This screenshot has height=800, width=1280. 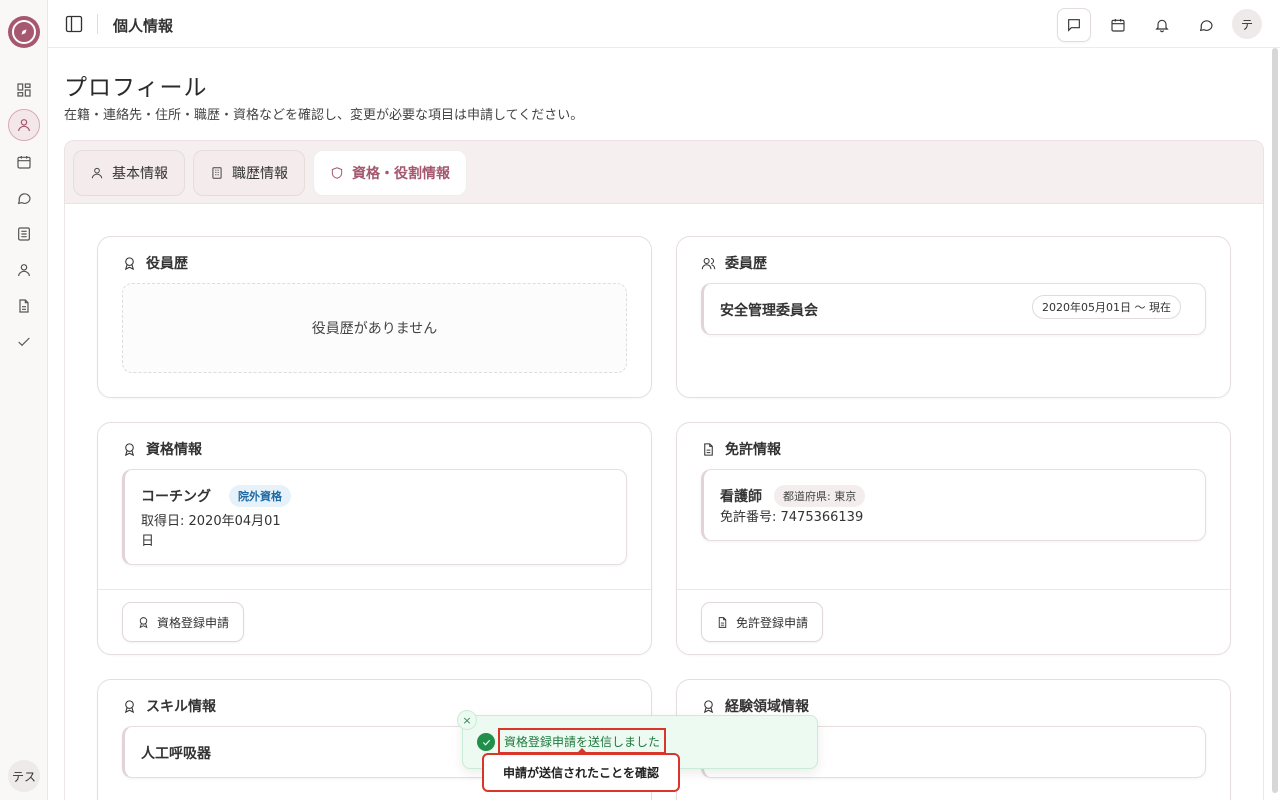 What do you see at coordinates (1074, 25) in the screenshot?
I see `message-square-icon` at bounding box center [1074, 25].